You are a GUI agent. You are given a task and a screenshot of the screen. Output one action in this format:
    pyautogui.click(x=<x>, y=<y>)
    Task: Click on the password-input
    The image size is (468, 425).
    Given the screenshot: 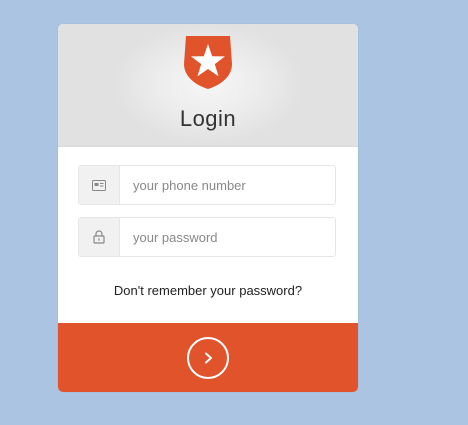 What is the action you would take?
    pyautogui.click(x=231, y=237)
    